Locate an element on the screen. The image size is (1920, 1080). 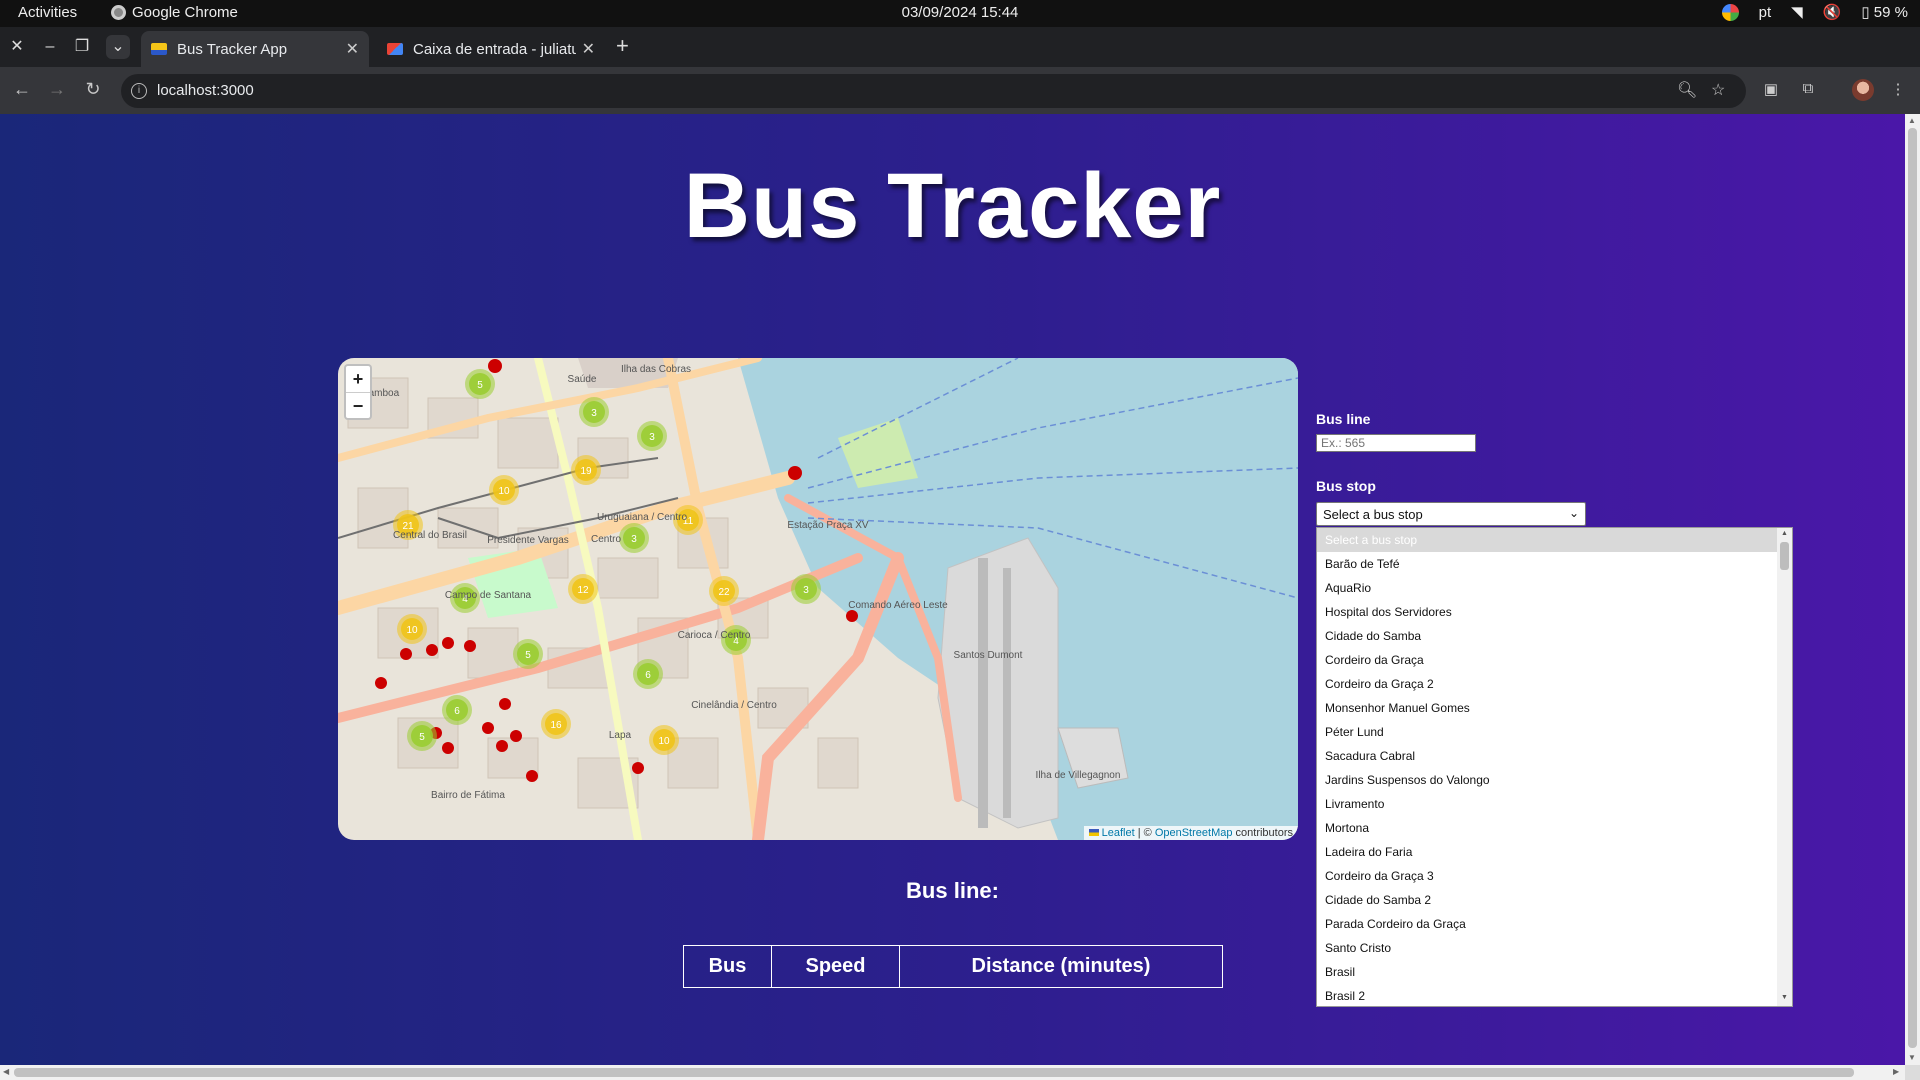
header-distance: Distance (minutes) is located at coordinates (1061, 966).